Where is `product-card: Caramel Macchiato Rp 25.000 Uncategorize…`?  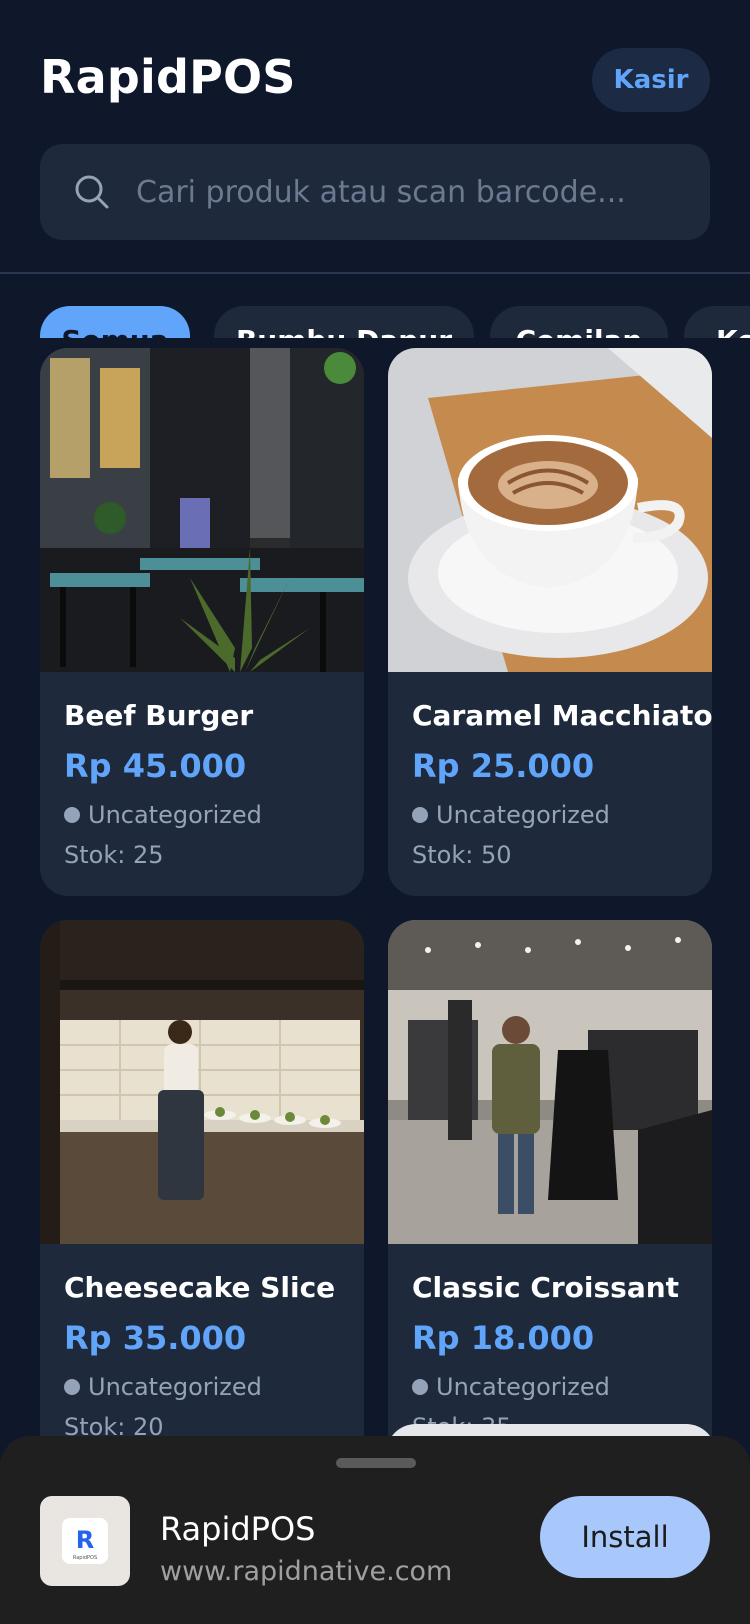
product-card: Caramel Macchiato Rp 25.000 Uncategorize… is located at coordinates (550, 622).